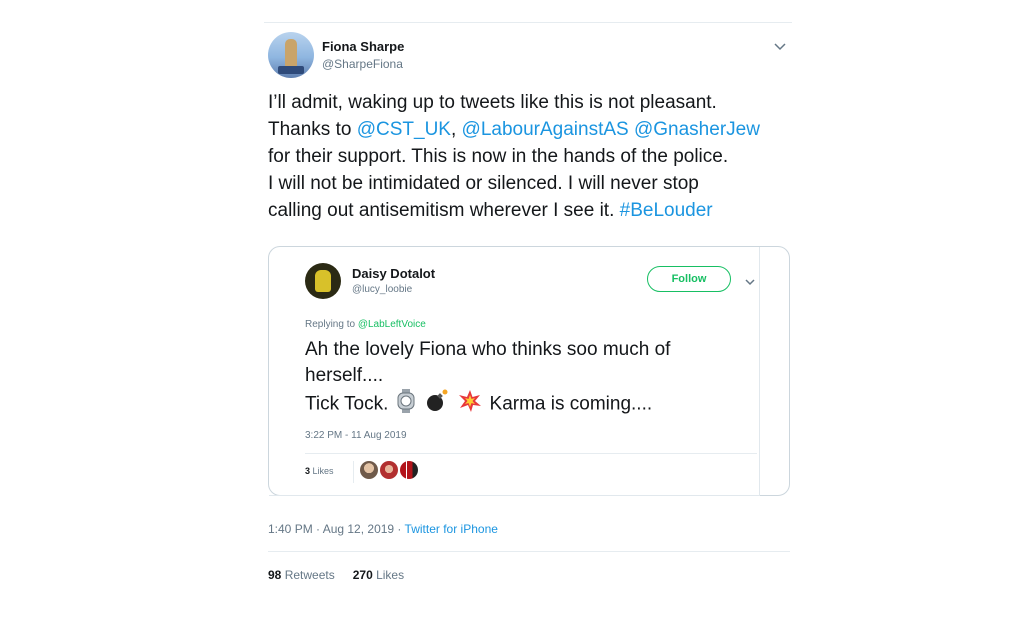 The height and width of the screenshot is (640, 1024). I want to click on quoted-timestamp: 3:22 PM - 11 Aug 2019, so click(356, 435).